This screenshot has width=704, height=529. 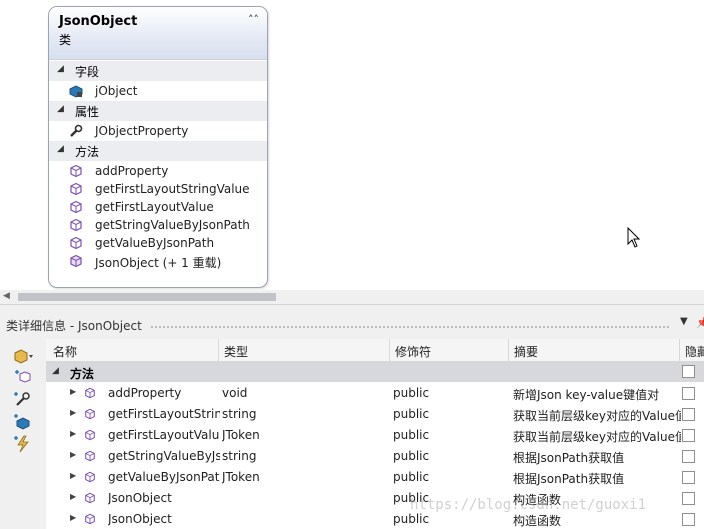 What do you see at coordinates (597, 520) in the screenshot?
I see `cell-summary: 构造函数` at bounding box center [597, 520].